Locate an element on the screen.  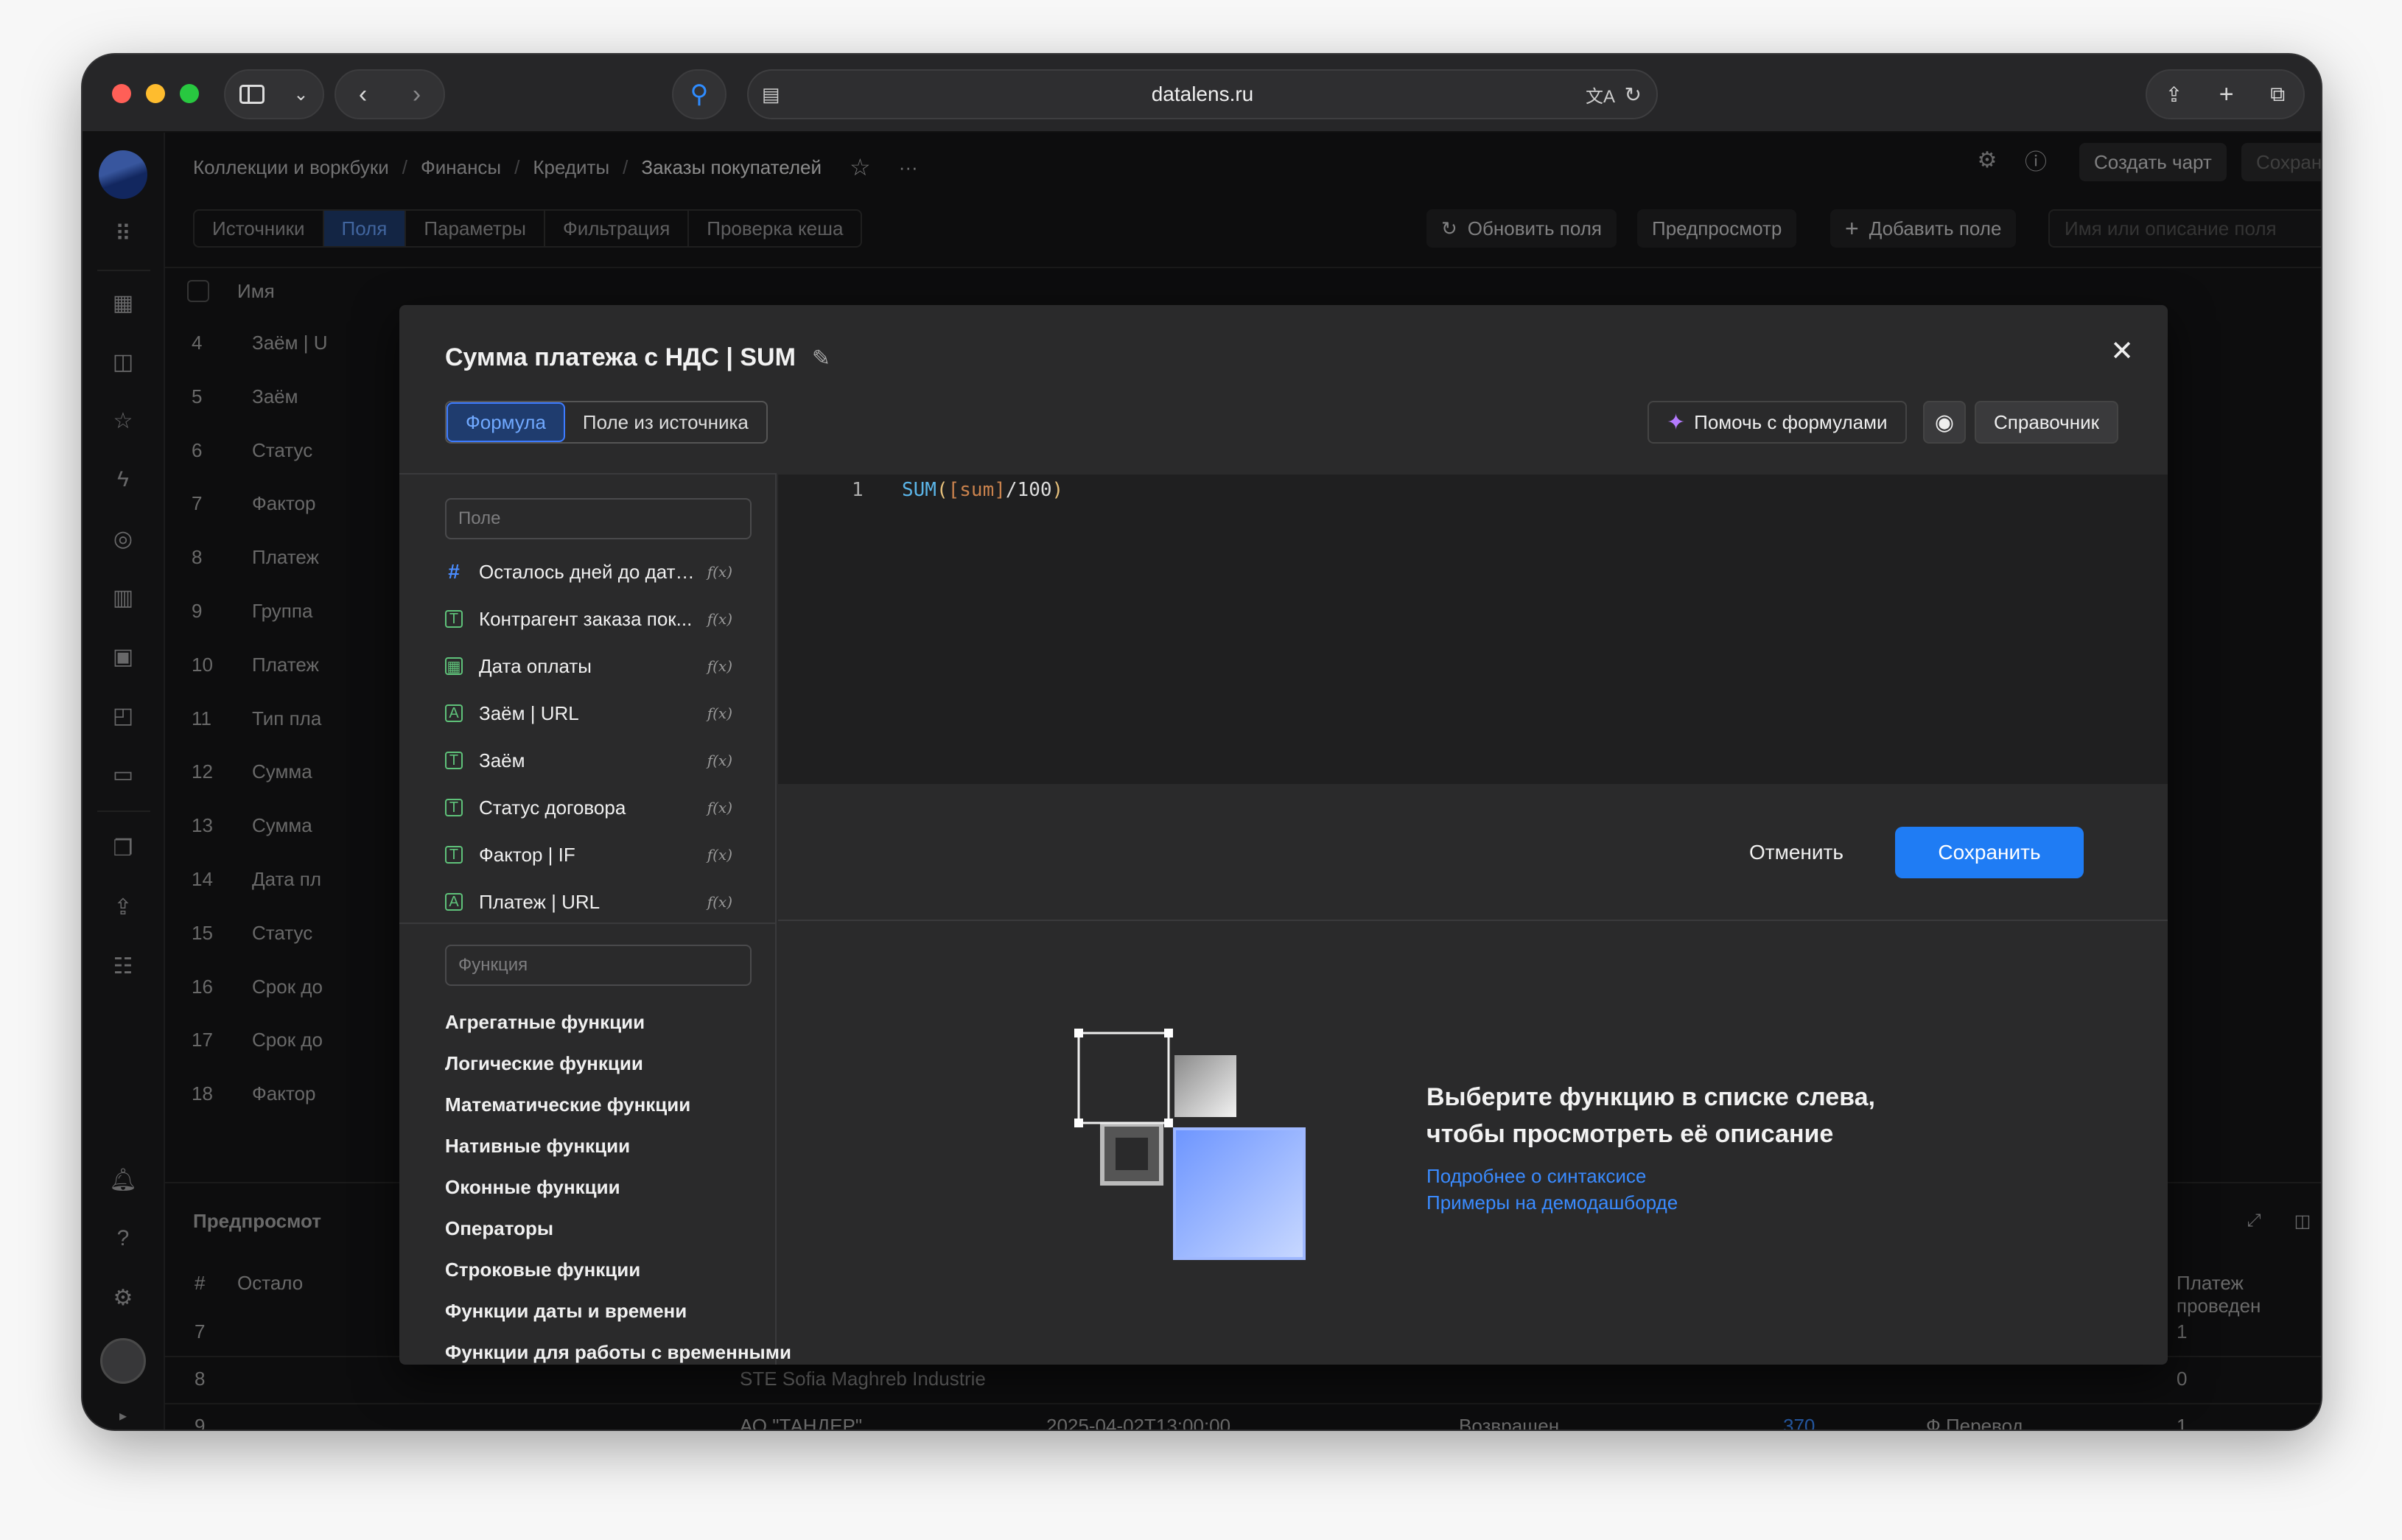
function-group-item: Математические функции is located at coordinates (567, 1104).